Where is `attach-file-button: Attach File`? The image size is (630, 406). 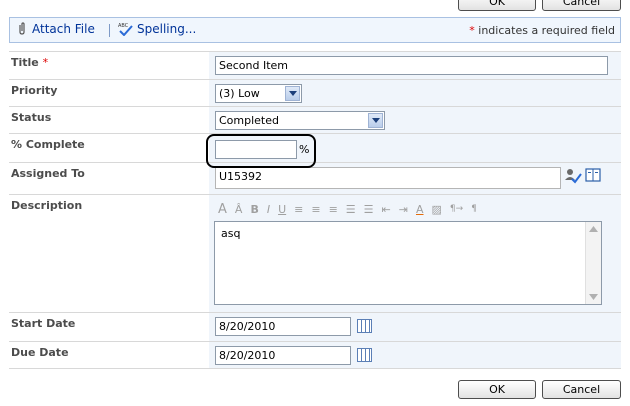
attach-file-button: Attach File is located at coordinates (55, 29).